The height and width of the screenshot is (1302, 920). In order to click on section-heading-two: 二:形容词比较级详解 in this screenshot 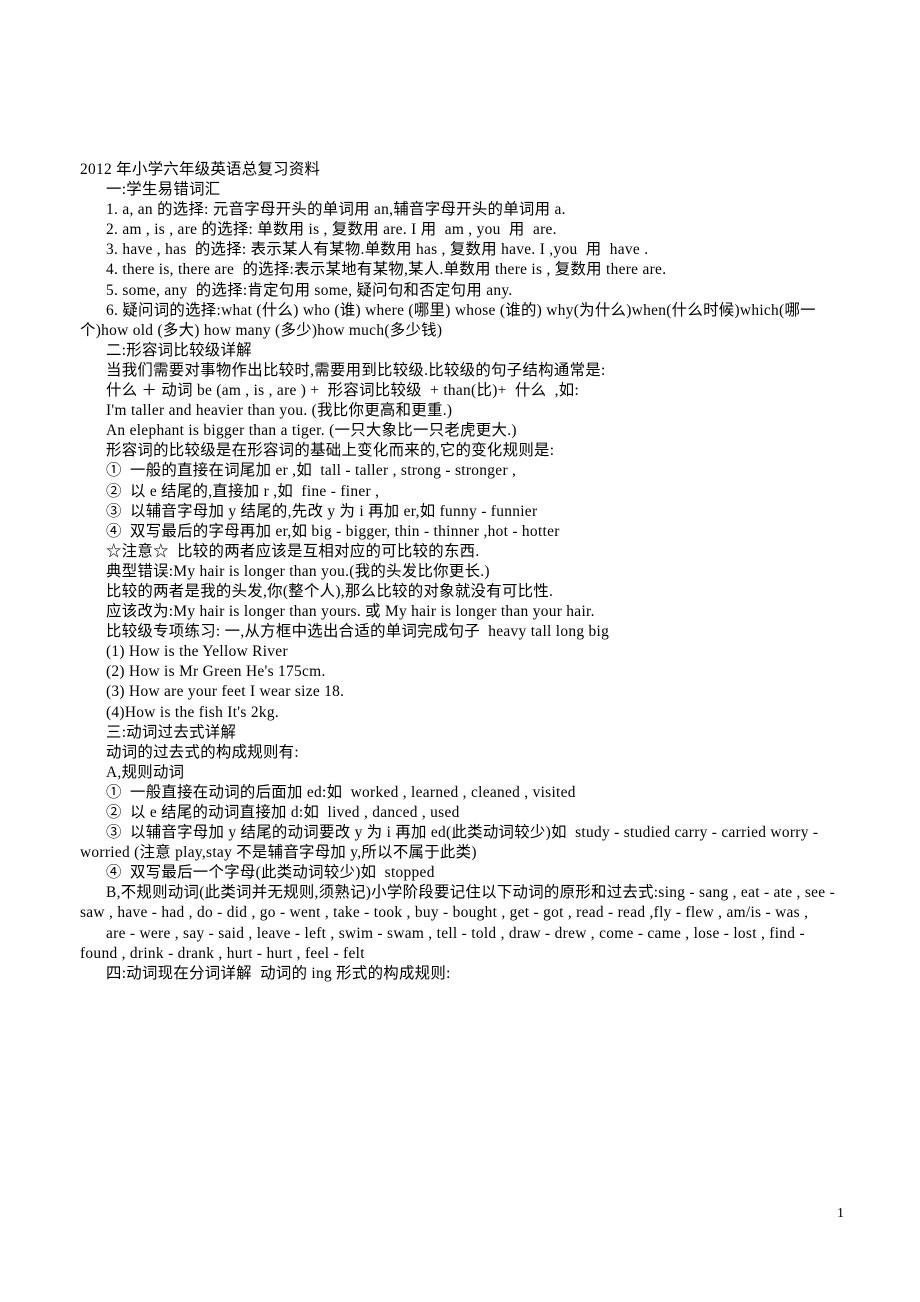, I will do `click(179, 350)`.